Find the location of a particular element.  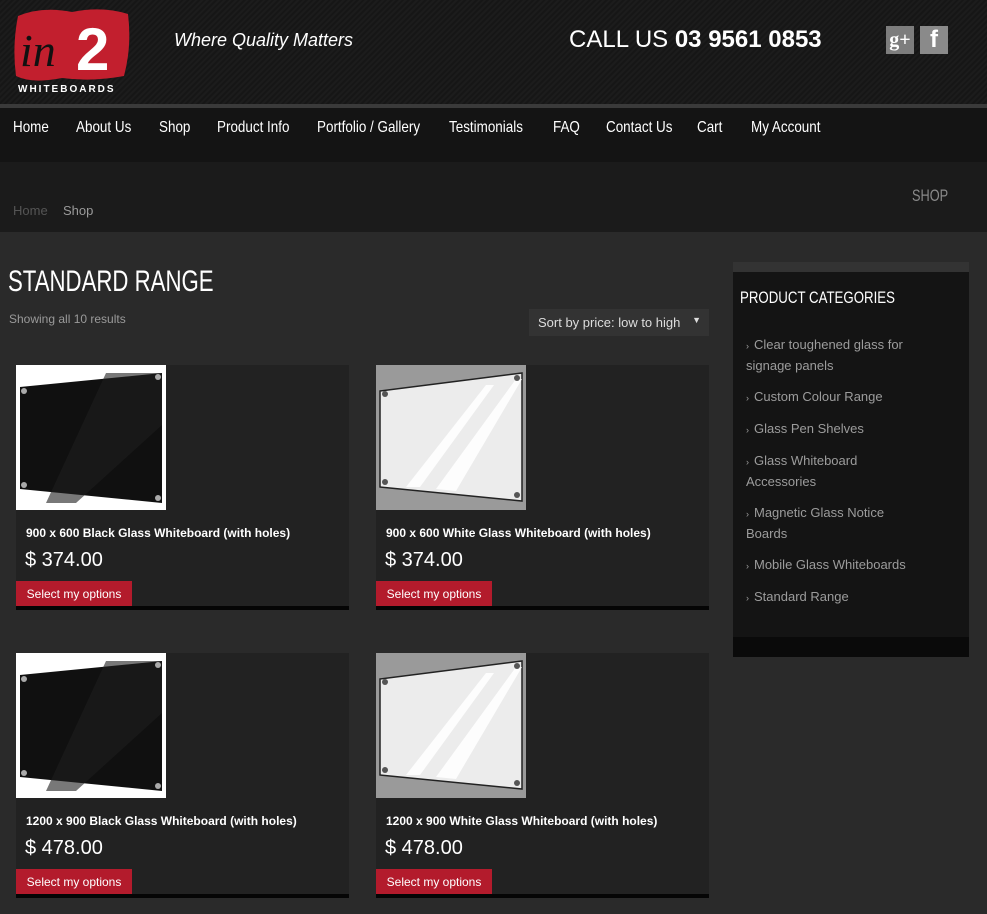

category-link: › Glass Pen Shelves is located at coordinates (836, 429).